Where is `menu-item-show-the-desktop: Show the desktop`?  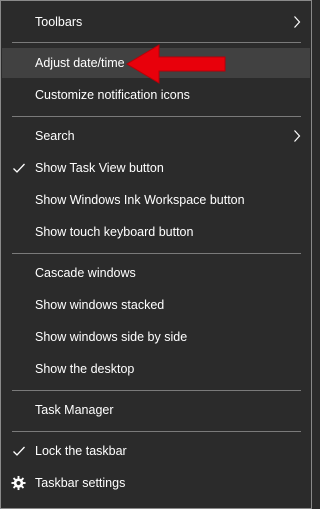 menu-item-show-the-desktop: Show the desktop is located at coordinates (156, 369).